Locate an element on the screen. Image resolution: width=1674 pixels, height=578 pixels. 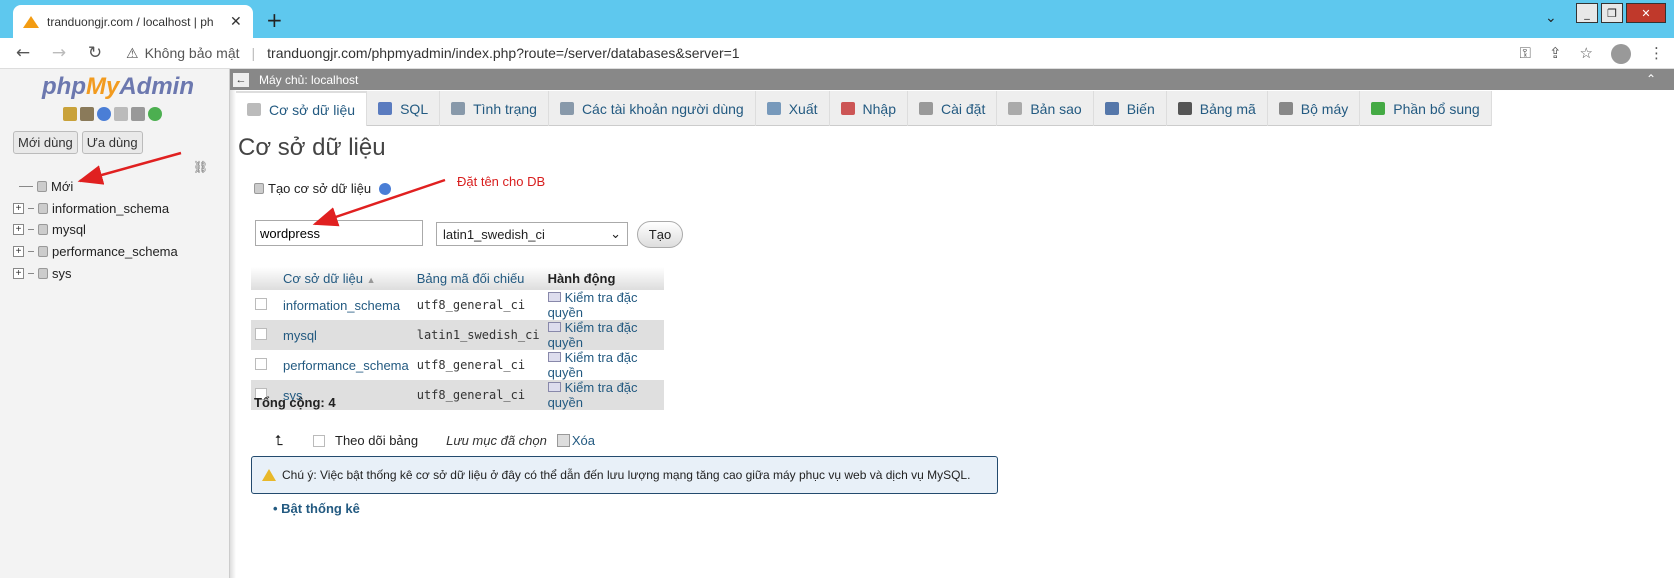
arrow-to-db-input is located at coordinates (379, 202).